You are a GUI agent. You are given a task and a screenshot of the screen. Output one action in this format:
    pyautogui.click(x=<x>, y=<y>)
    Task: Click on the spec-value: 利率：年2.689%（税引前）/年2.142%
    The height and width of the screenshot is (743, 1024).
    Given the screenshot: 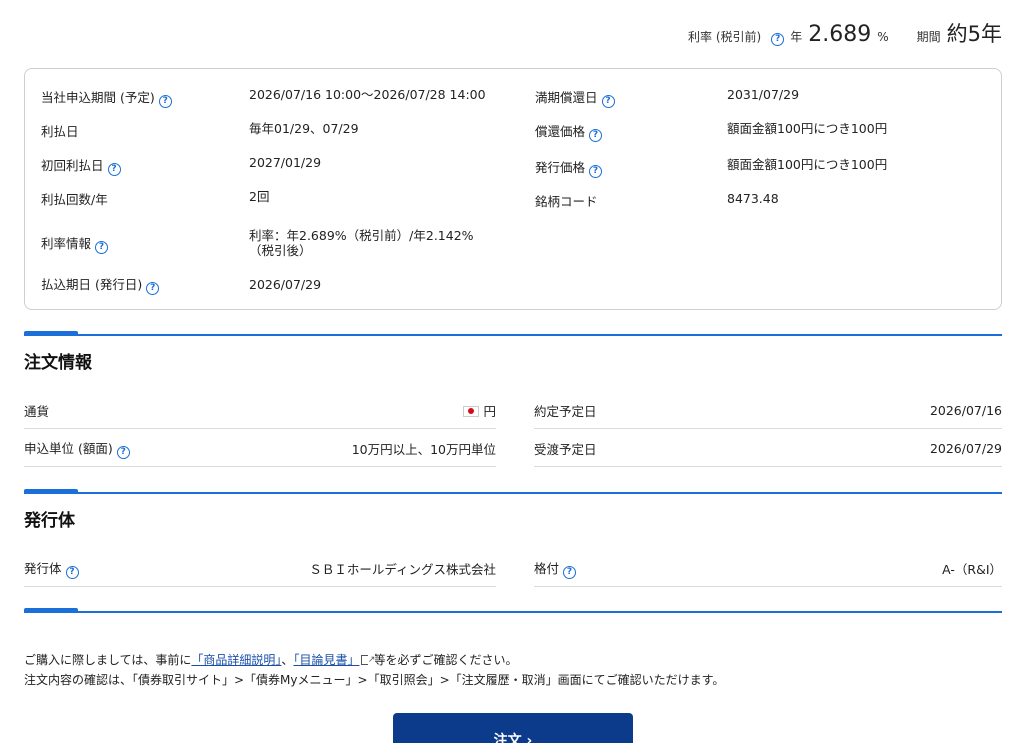 What is the action you would take?
    pyautogui.click(x=361, y=235)
    